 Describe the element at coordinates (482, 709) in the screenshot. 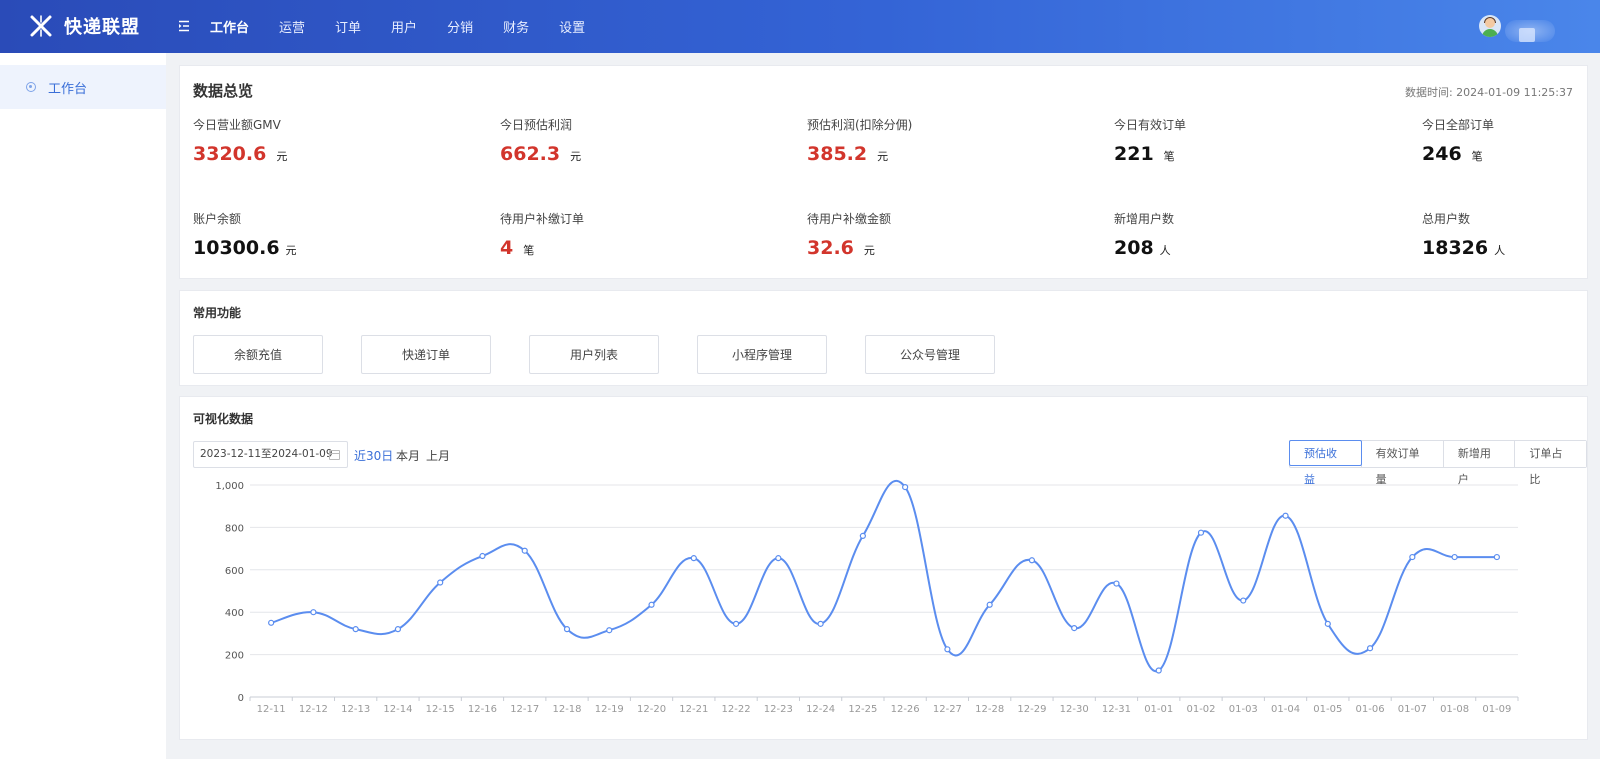

I see `x-tick-label: 12-16` at that location.